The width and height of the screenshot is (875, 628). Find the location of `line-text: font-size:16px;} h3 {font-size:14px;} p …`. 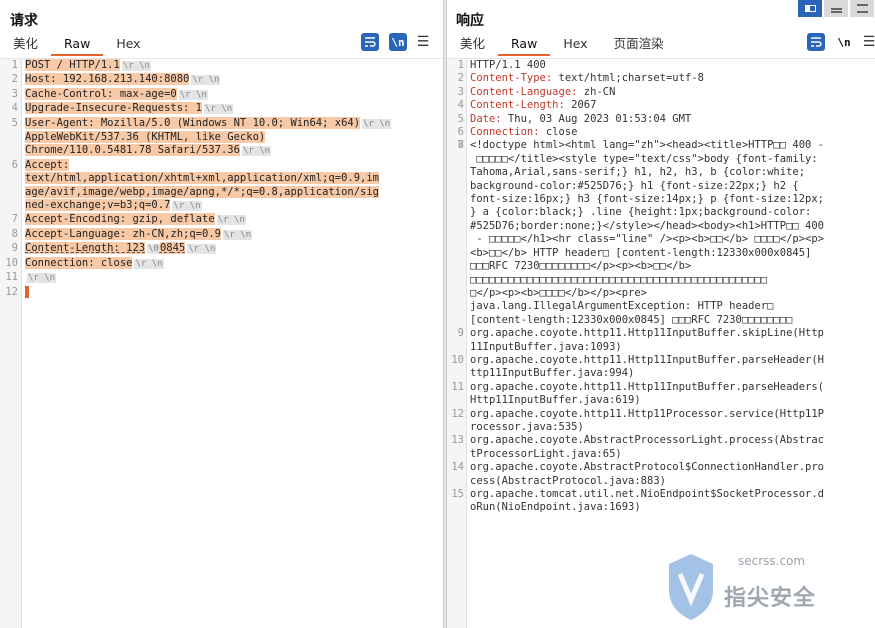

line-text: font-size:16px;} h3 {font-size:14px;} p … is located at coordinates (647, 199).